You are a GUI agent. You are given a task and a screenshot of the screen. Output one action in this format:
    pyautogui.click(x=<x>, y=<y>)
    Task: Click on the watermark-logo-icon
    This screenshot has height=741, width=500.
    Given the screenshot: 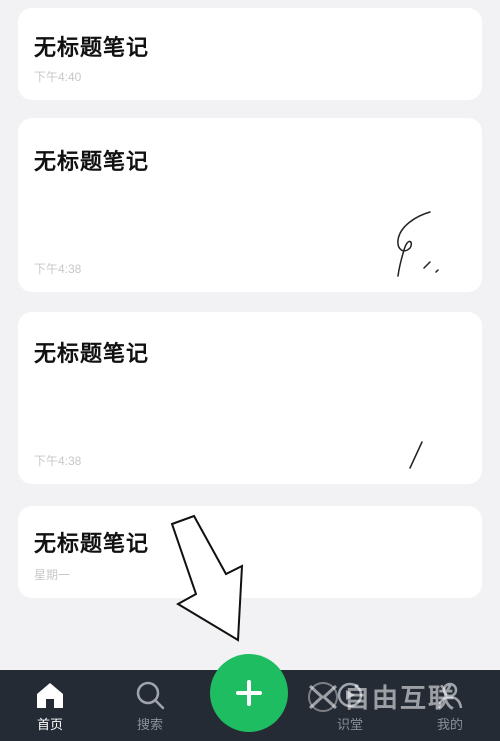 What is the action you would take?
    pyautogui.click(x=323, y=696)
    